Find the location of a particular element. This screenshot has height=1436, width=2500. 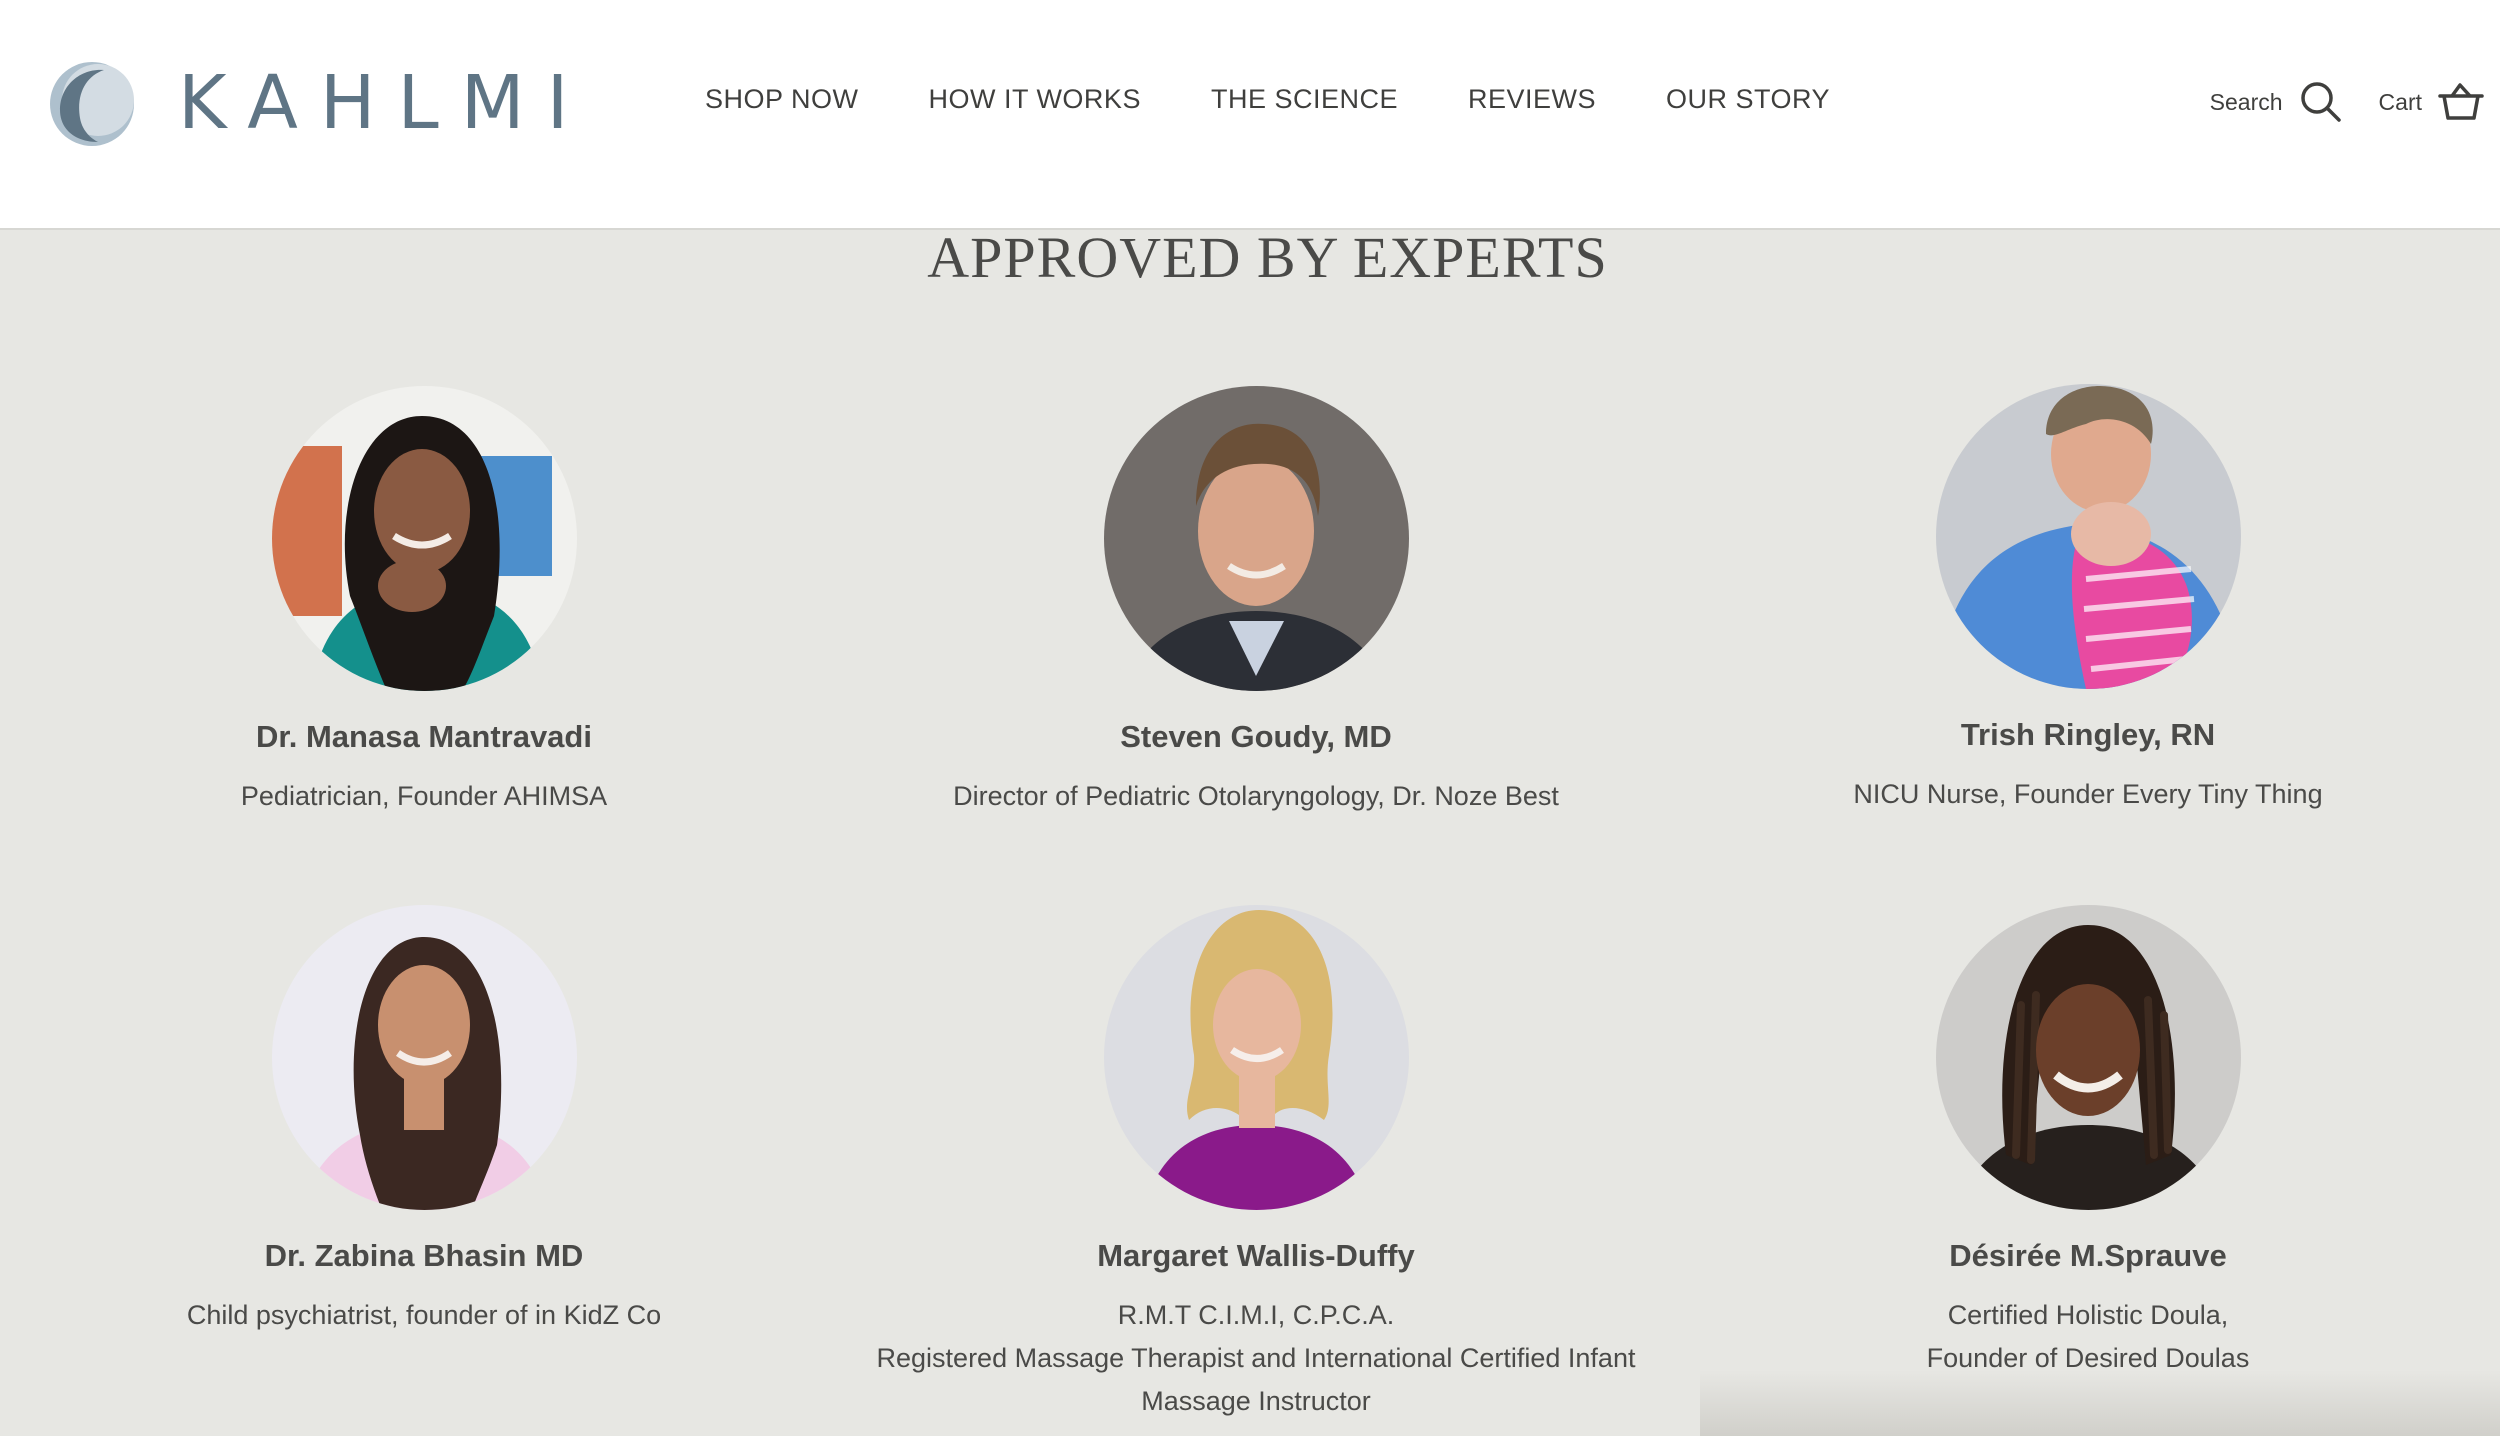

expert-name: Steven Goudy, MD is located at coordinates (1256, 736).